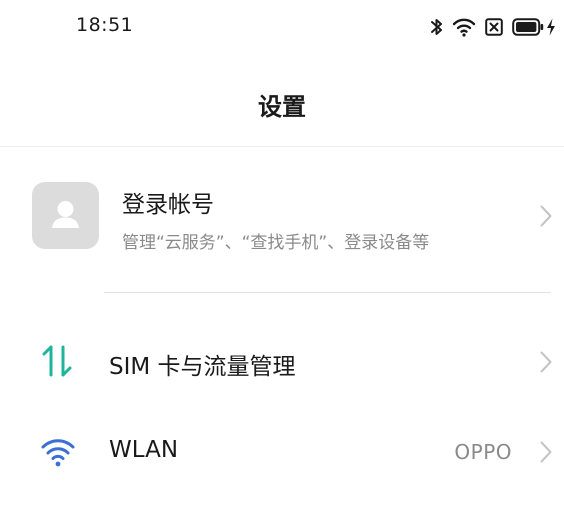 Image resolution: width=564 pixels, height=521 pixels. I want to click on status-bar: 18:51, so click(282, 27).